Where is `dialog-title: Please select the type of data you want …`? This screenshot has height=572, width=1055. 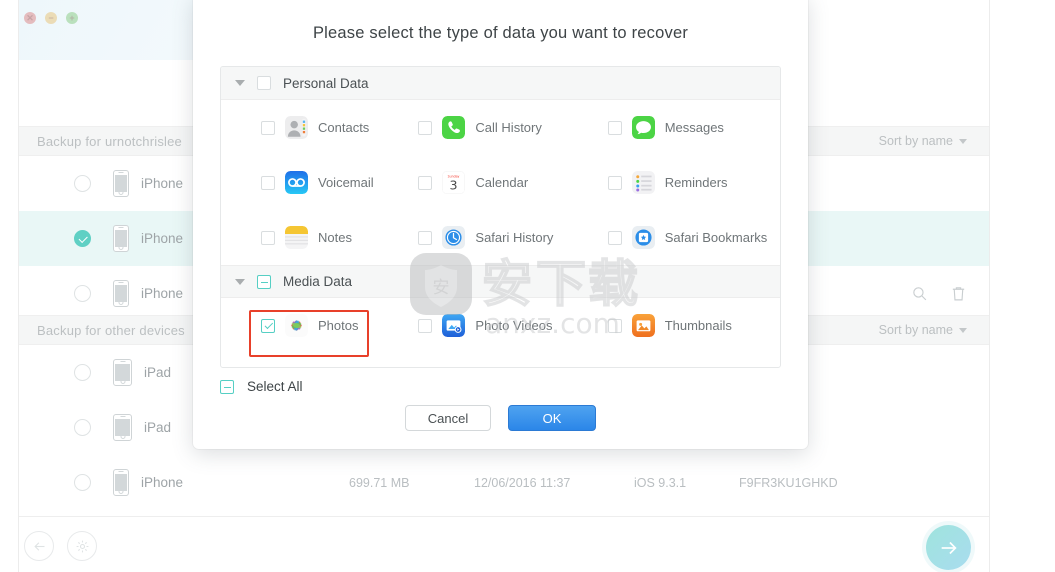 dialog-title: Please select the type of data you want … is located at coordinates (500, 33).